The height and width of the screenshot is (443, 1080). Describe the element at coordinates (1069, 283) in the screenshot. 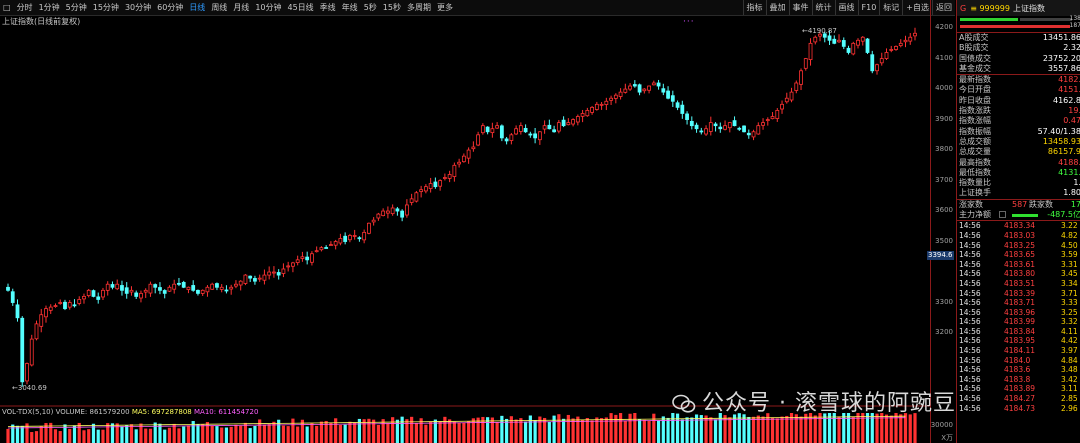

I see `tick-volume: 3.34` at that location.